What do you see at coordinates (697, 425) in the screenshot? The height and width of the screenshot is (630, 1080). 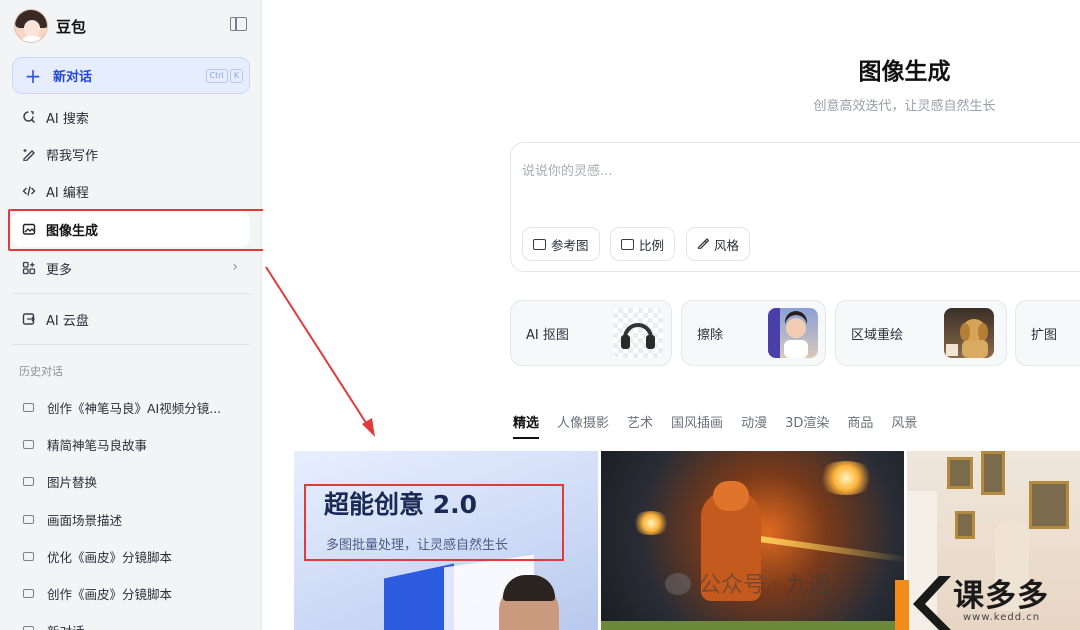 I see `tab-chinese-illustration: 国风插画` at bounding box center [697, 425].